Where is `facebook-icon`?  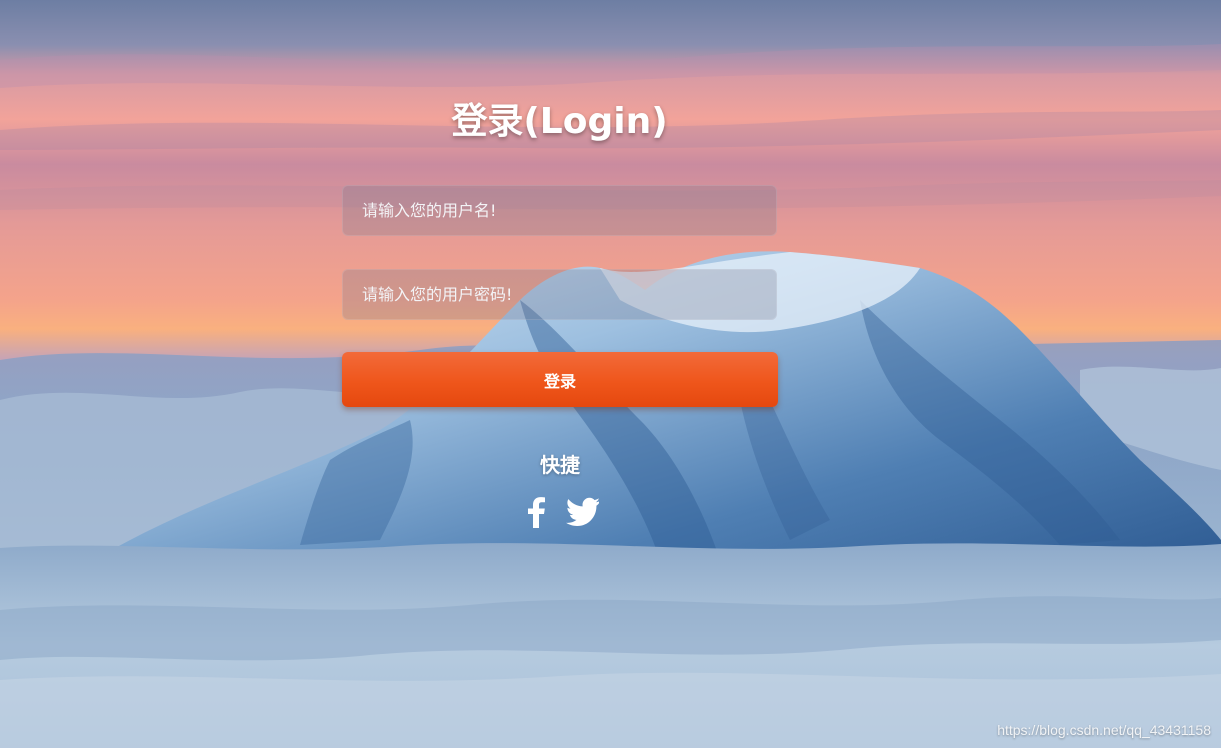 facebook-icon is located at coordinates (536, 512).